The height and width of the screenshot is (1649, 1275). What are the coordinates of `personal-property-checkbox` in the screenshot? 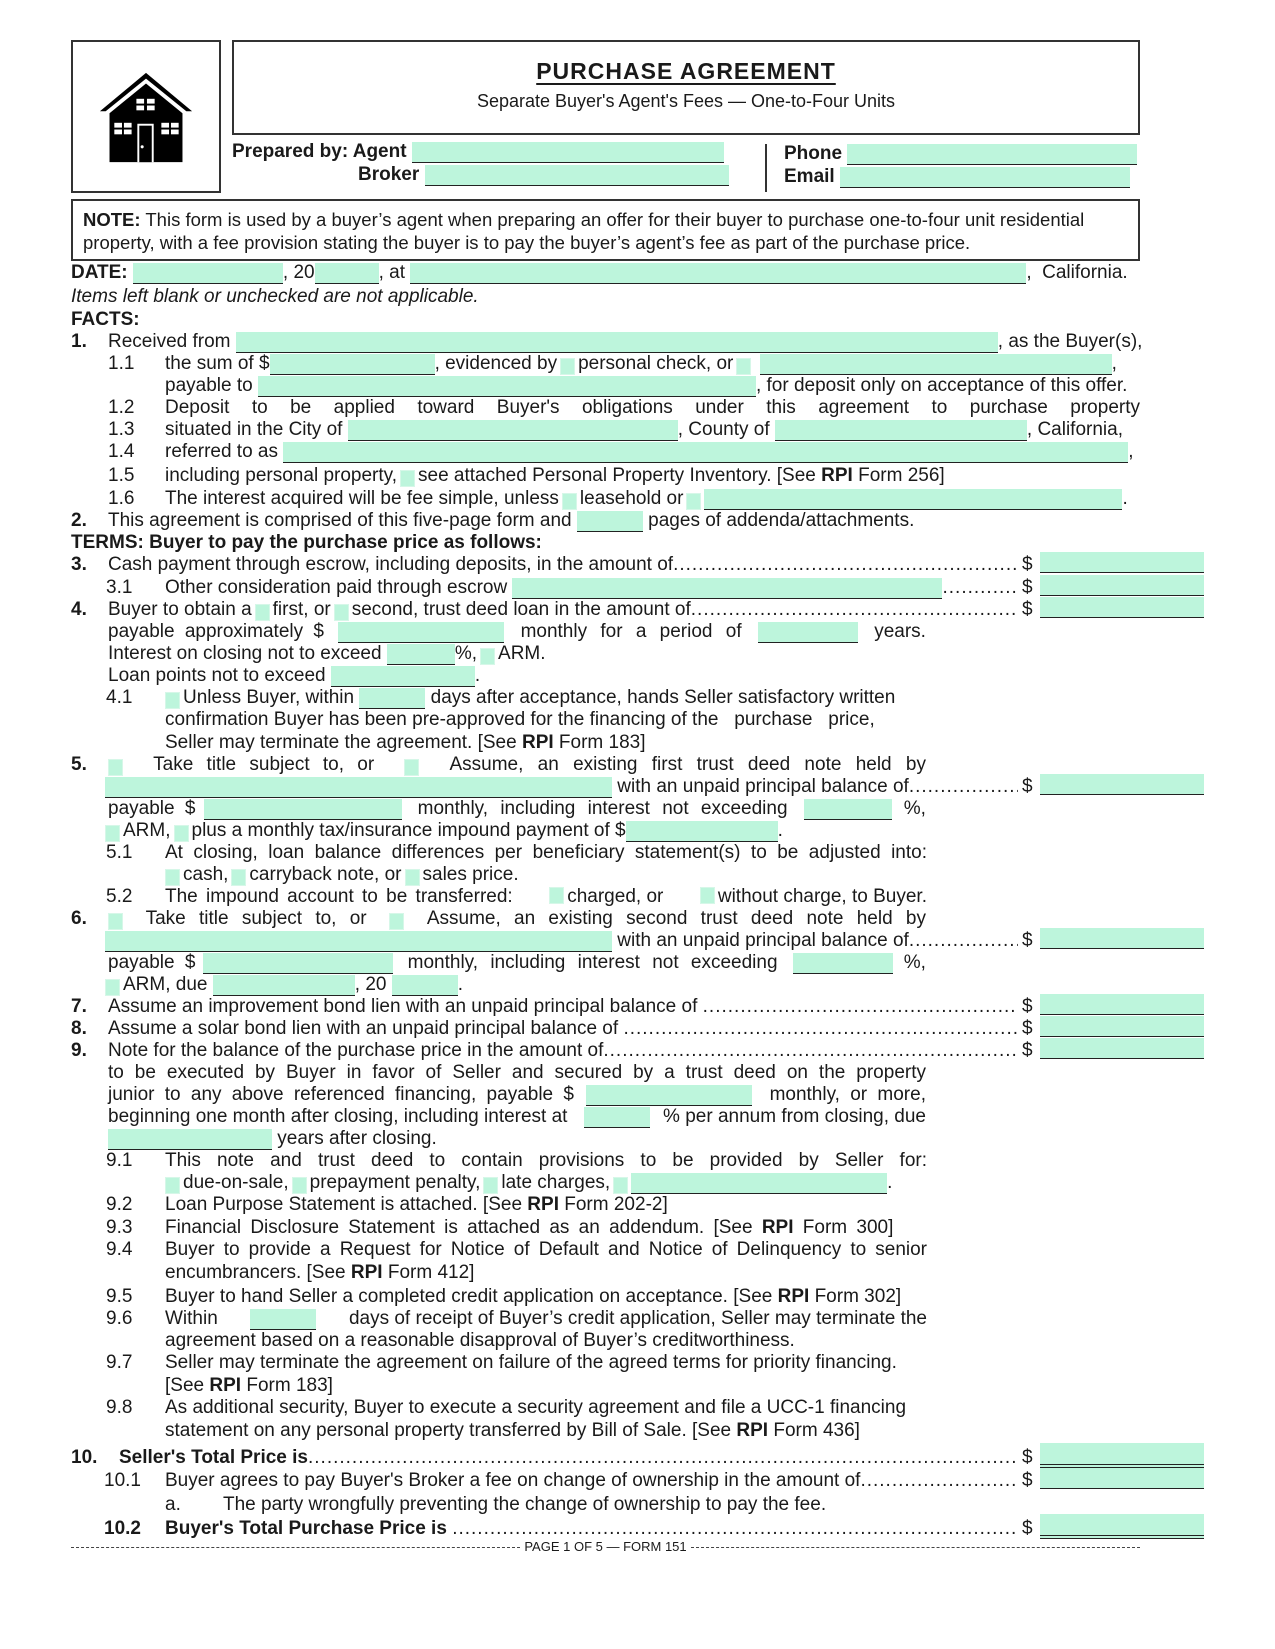 It's located at (408, 478).